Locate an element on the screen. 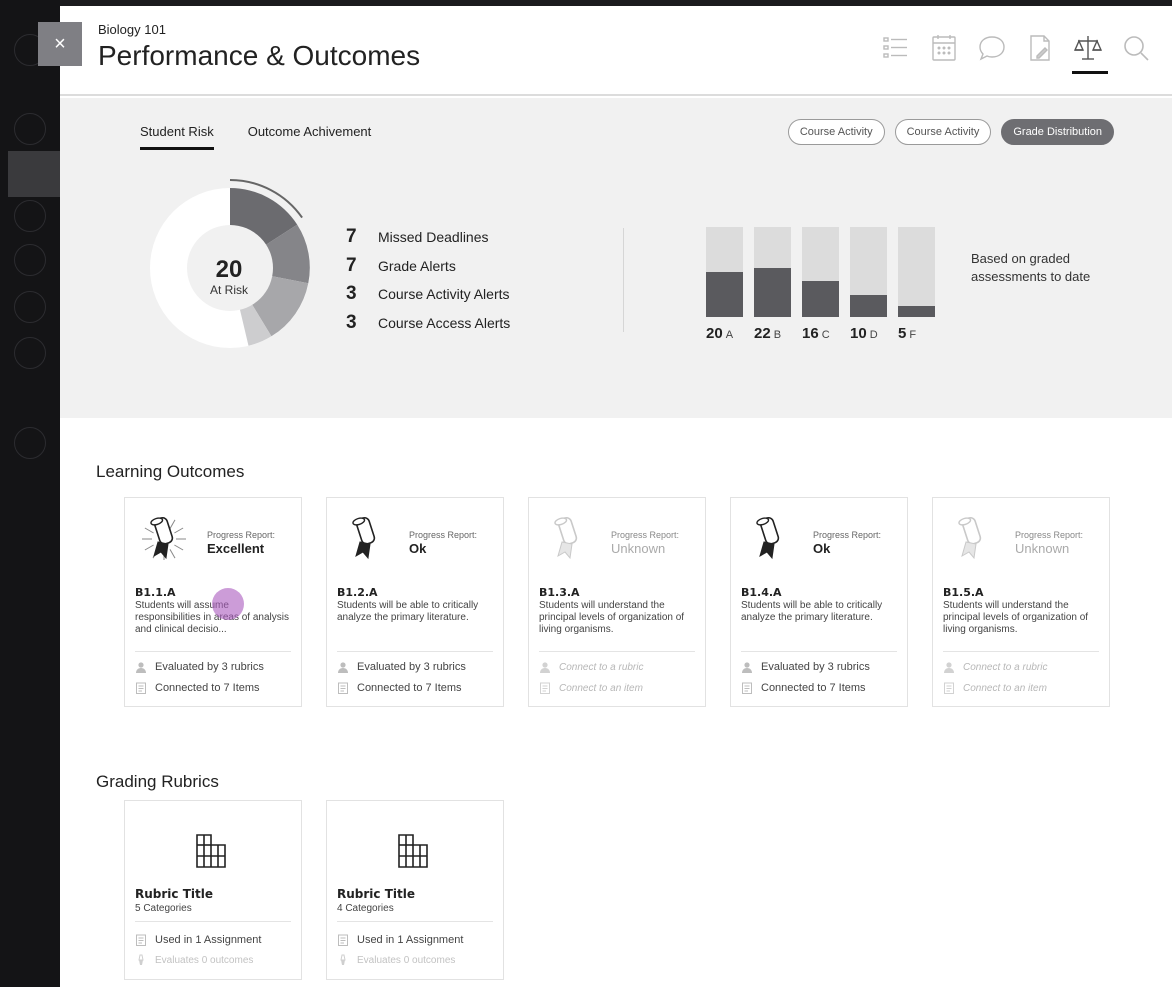  grade-distribution-note: Based on graded assessments to date is located at coordinates (1031, 267).